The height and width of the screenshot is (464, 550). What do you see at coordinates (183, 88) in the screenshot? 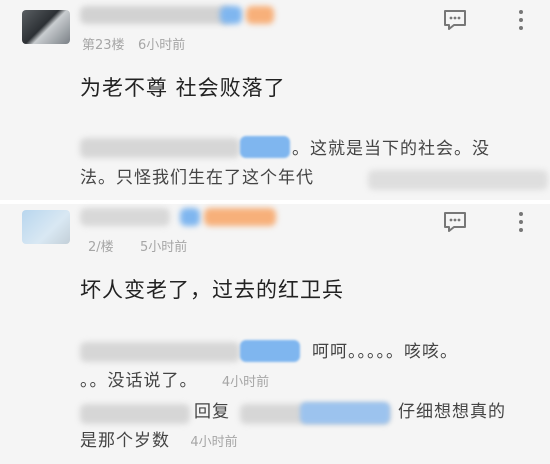
I see `comment-text: 为老不尊 社会败落了` at bounding box center [183, 88].